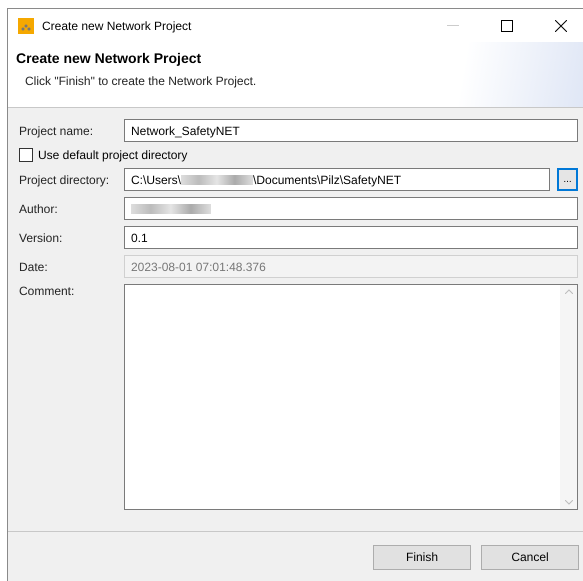 The image size is (583, 581). I want to click on field-label: Author:, so click(39, 209).